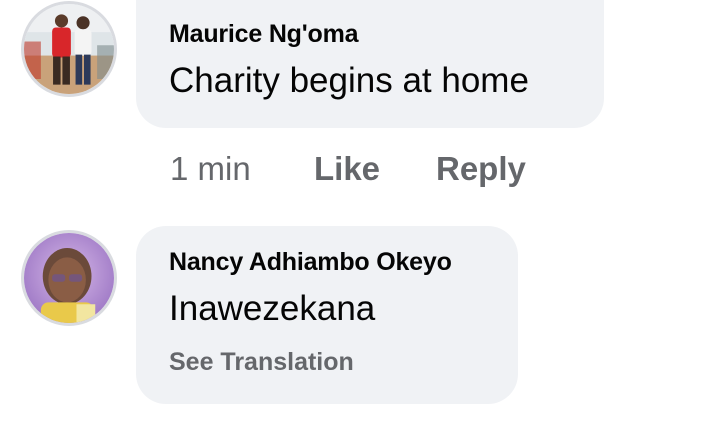 This screenshot has width=720, height=421. I want to click on reply-button: Reply, so click(481, 169).